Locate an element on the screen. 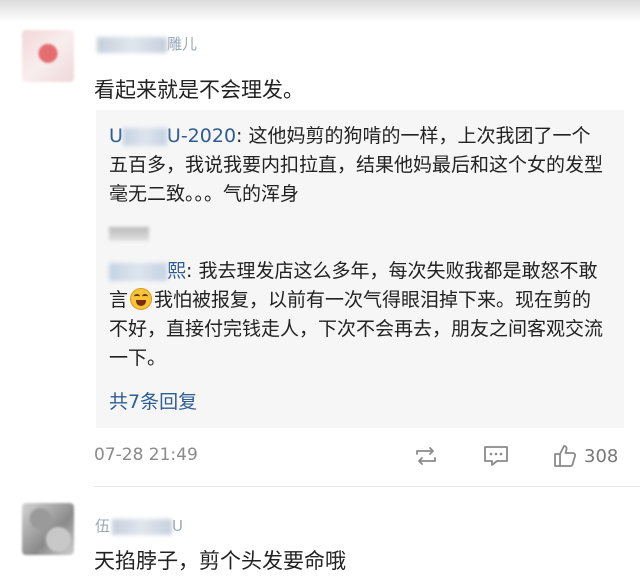  thumbs-up-icon is located at coordinates (565, 456).